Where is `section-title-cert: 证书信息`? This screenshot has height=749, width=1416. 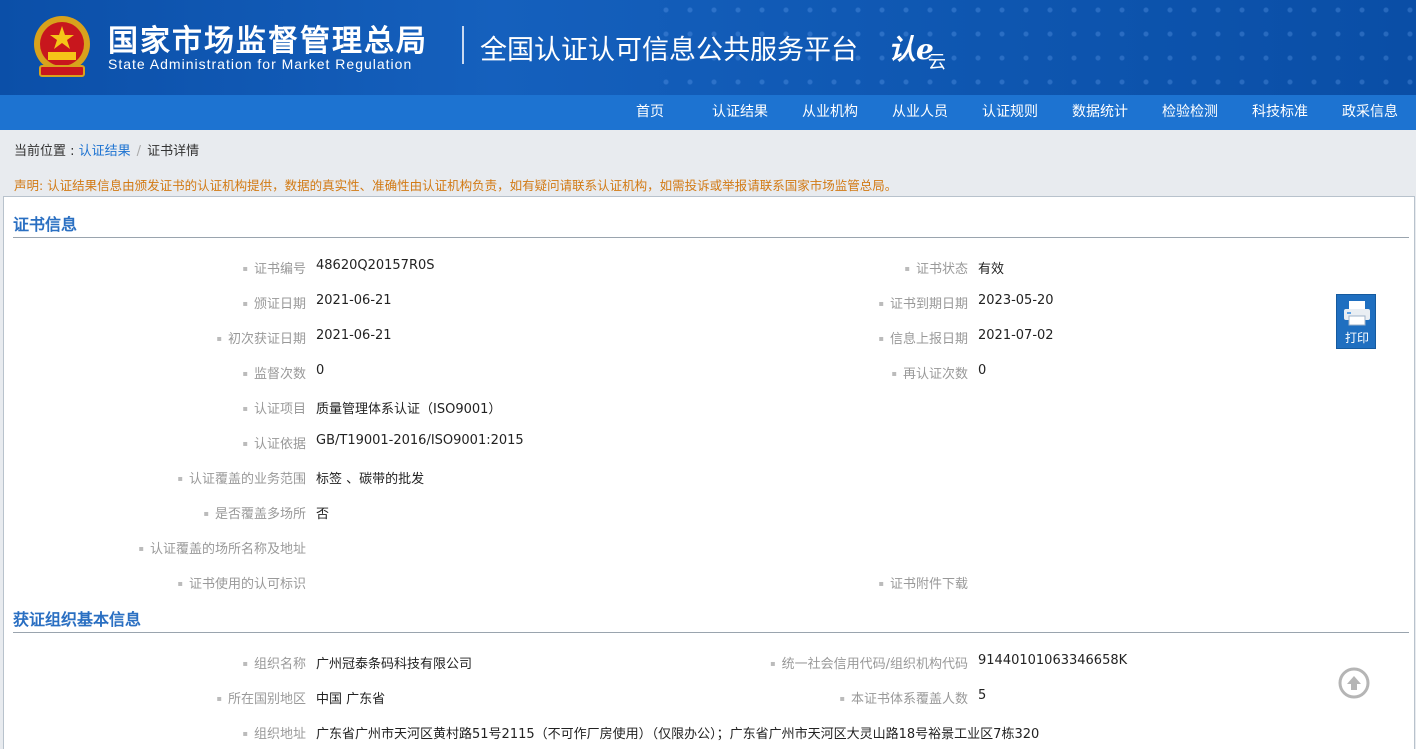 section-title-cert: 证书信息 is located at coordinates (45, 224).